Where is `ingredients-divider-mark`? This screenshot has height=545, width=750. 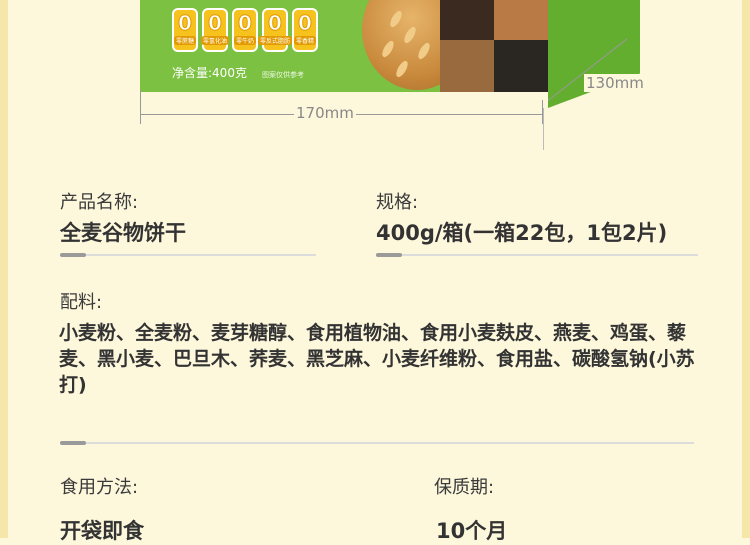 ingredients-divider-mark is located at coordinates (73, 443).